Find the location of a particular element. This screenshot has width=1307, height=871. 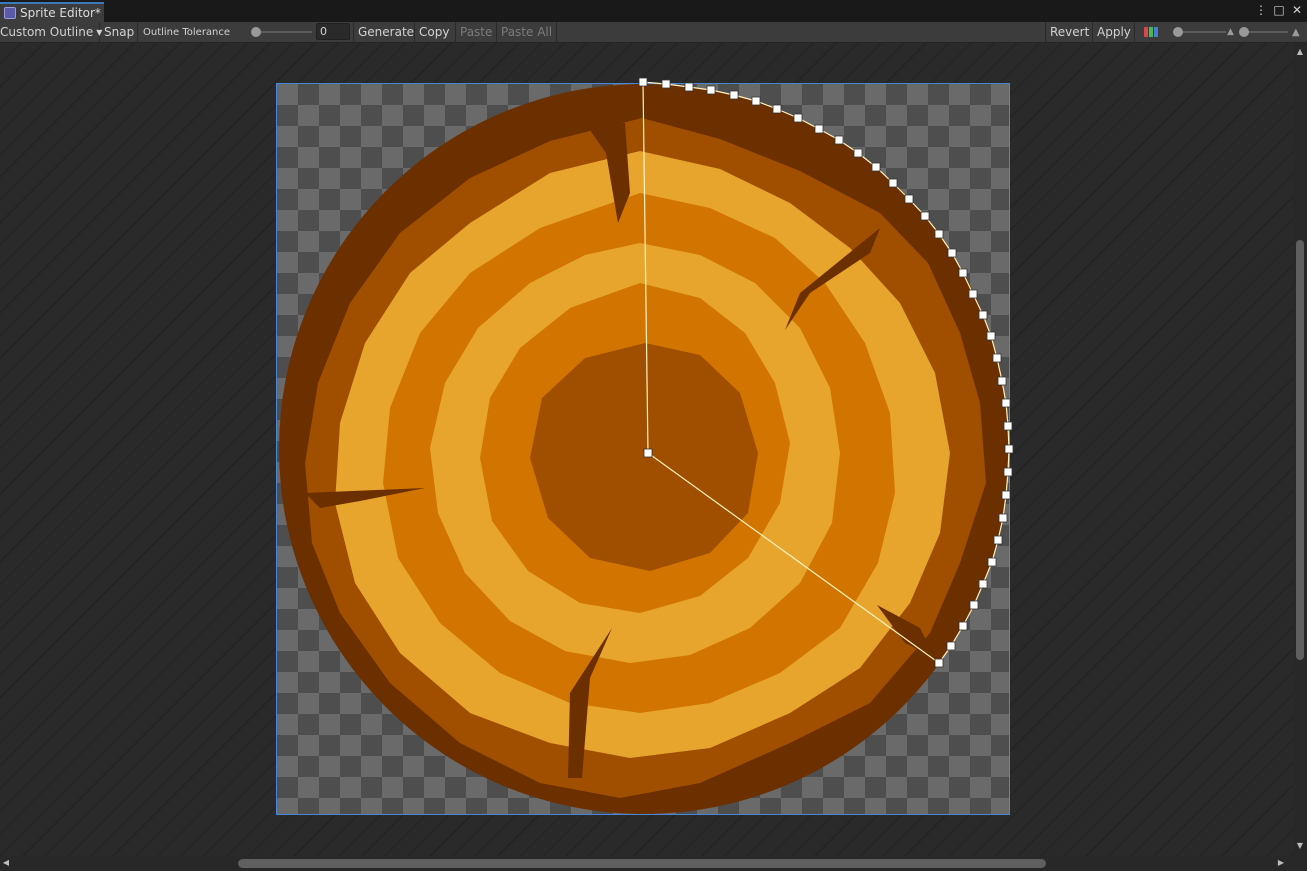

color-channels-icon is located at coordinates (1151, 32).